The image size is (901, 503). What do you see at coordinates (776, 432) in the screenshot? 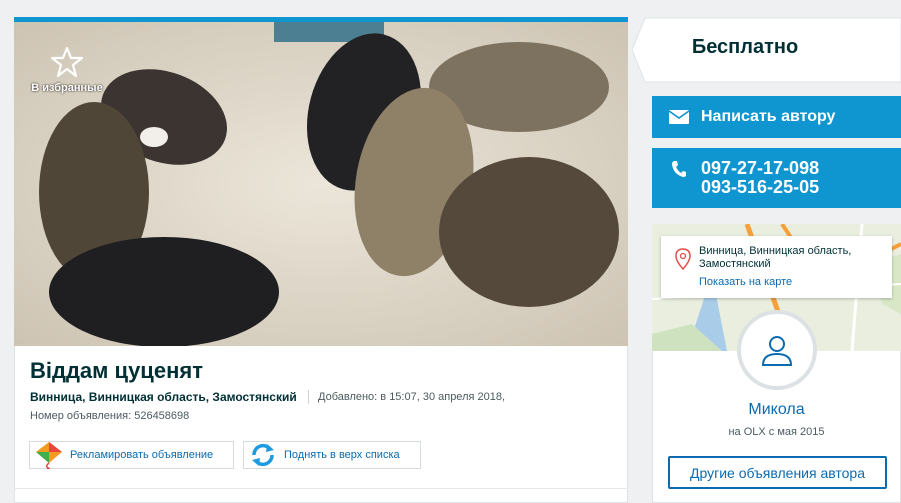
I see `seller-since: на OLX с мая 2015` at bounding box center [776, 432].